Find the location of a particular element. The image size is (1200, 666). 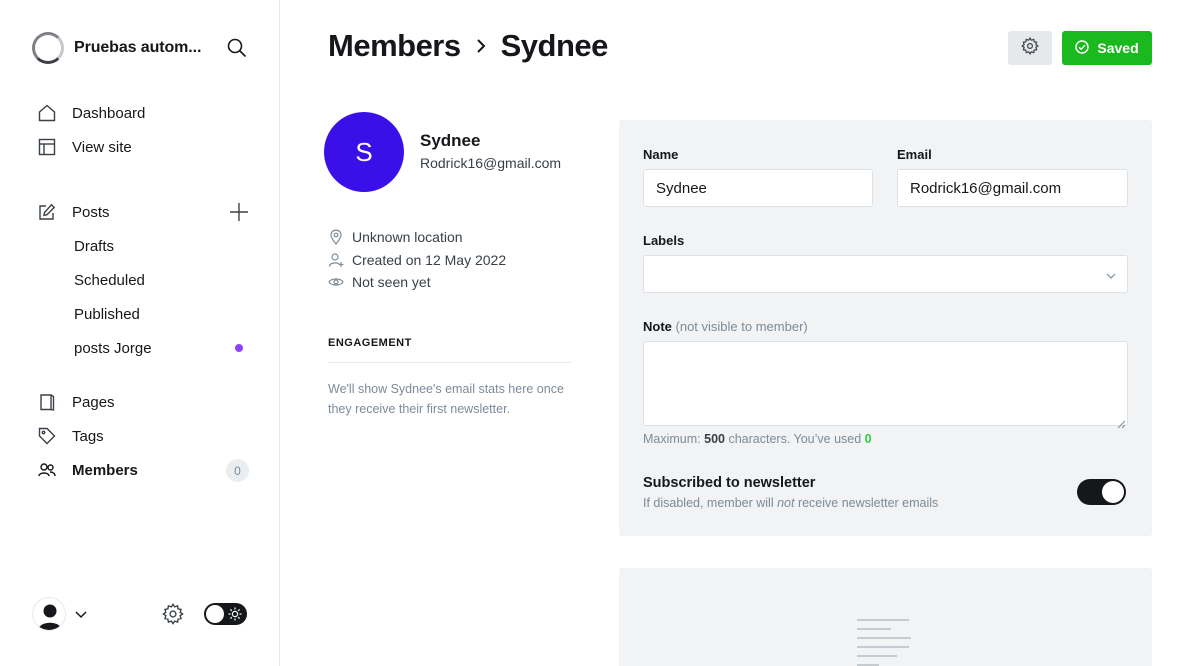

user-add-icon is located at coordinates (336, 260).